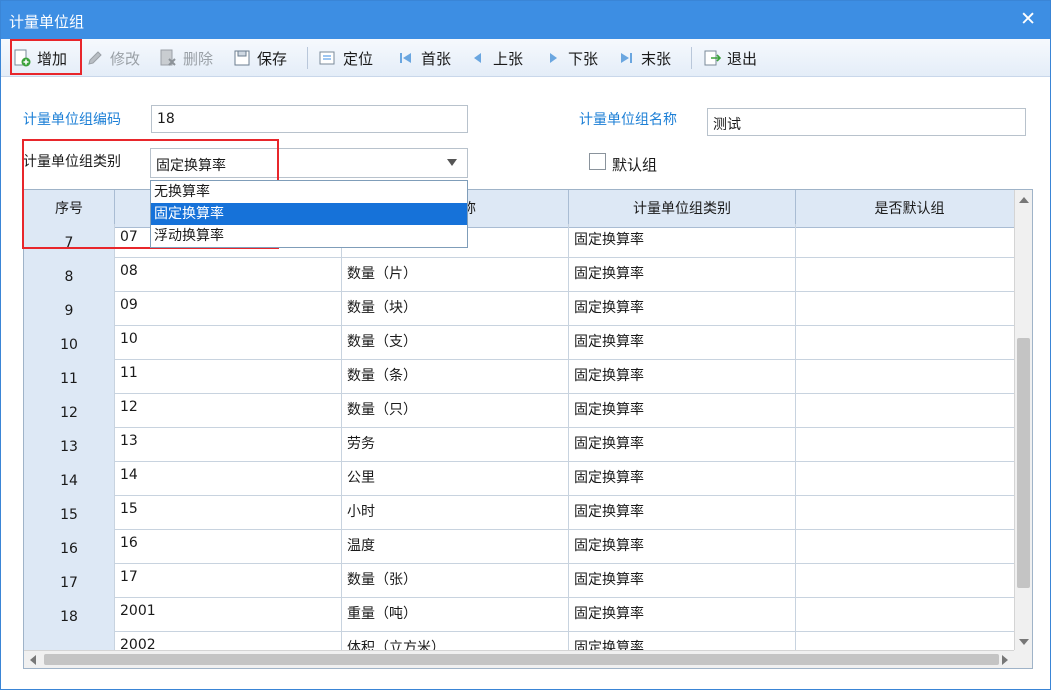 The width and height of the screenshot is (1051, 690). I want to click on save-button: 保存, so click(260, 58).